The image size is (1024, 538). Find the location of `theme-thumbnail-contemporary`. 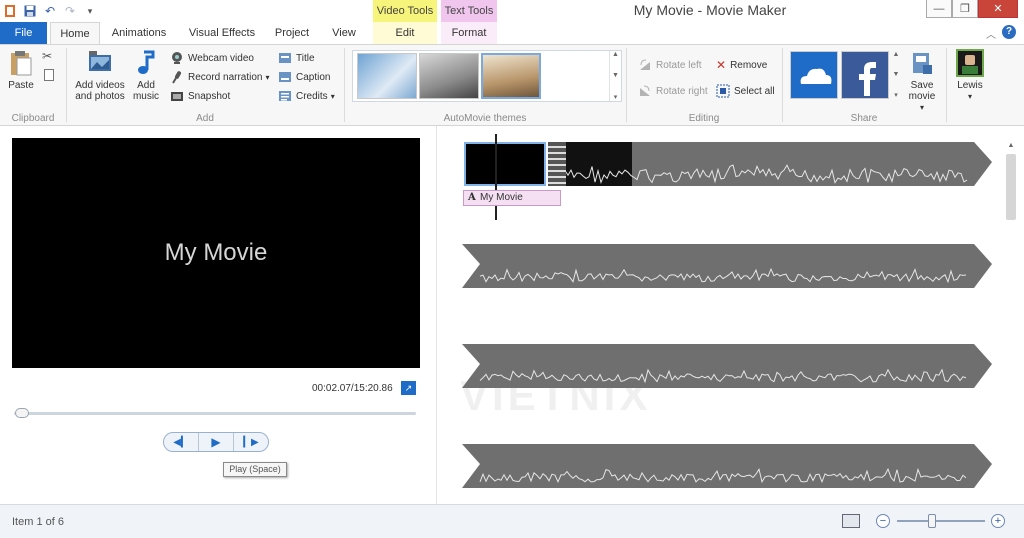

theme-thumbnail-contemporary is located at coordinates (387, 76).